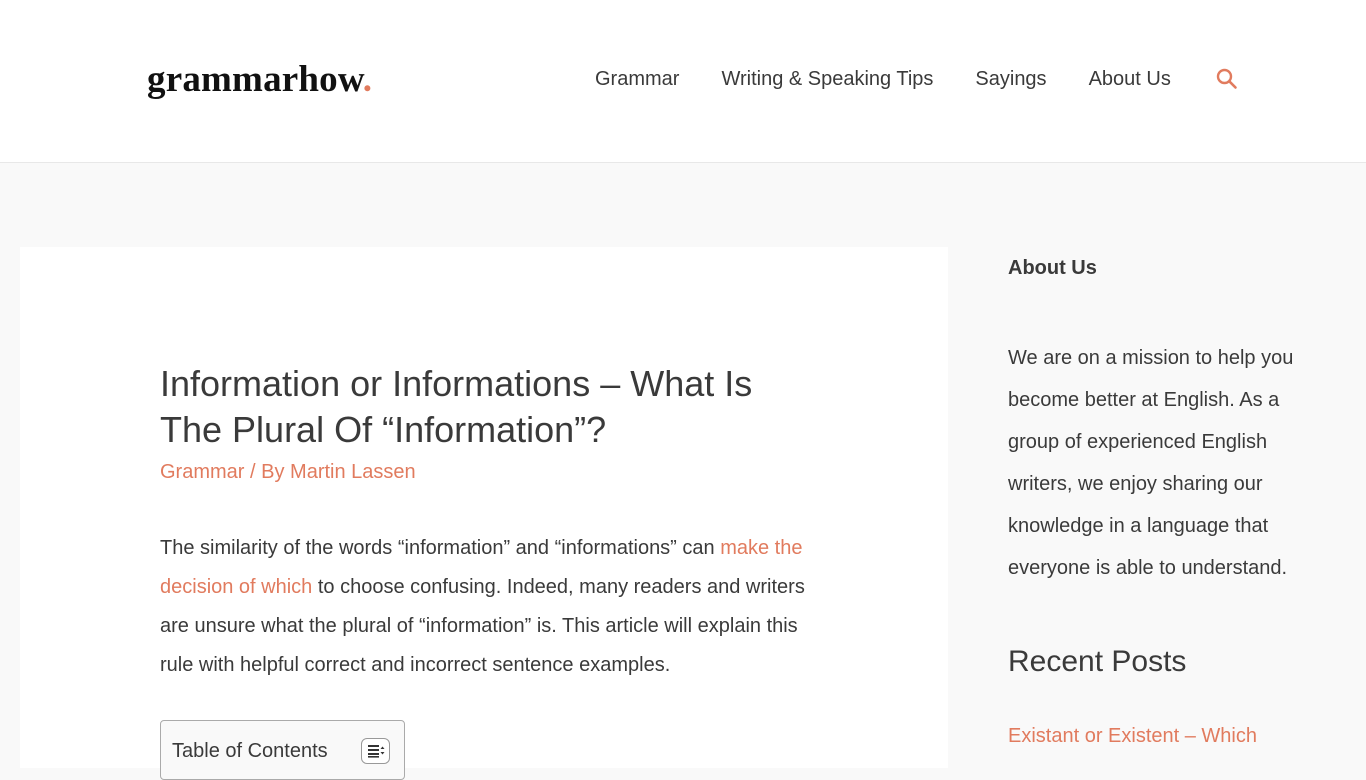 This screenshot has width=1366, height=780. I want to click on nav-item-about-us: About Us, so click(1130, 79).